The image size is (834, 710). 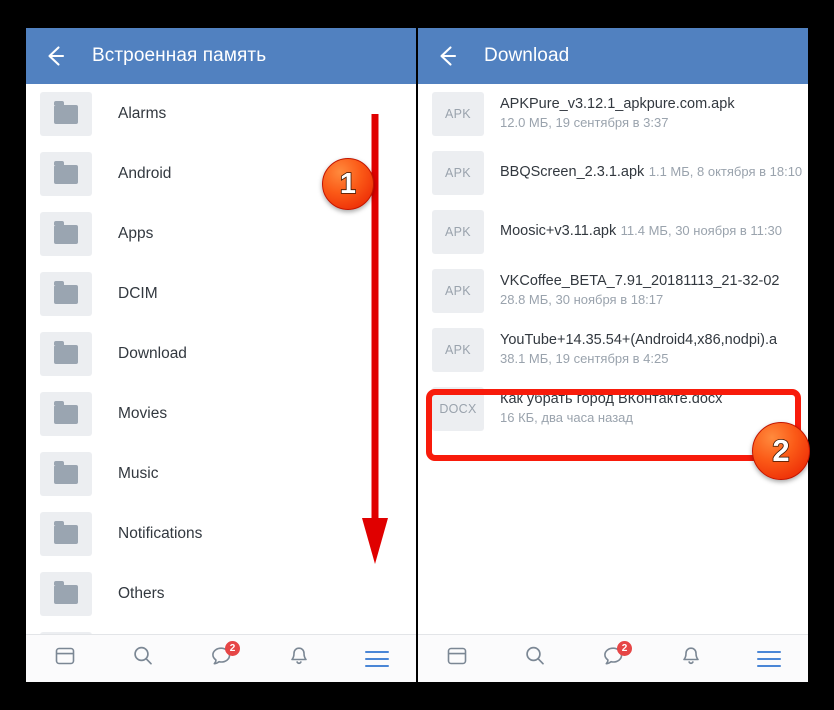 What do you see at coordinates (613, 56) in the screenshot?
I see `right-appbar: Download` at bounding box center [613, 56].